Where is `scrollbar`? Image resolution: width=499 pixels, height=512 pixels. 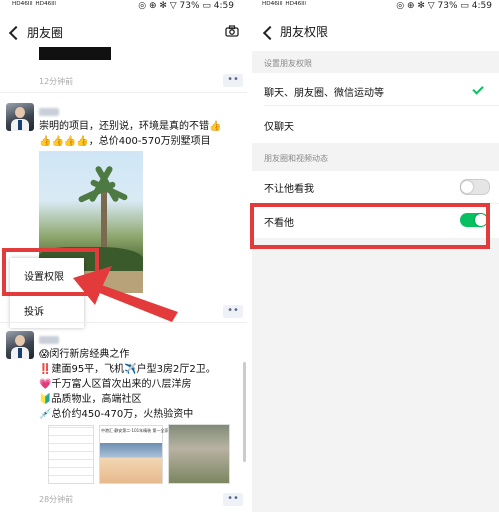
scrollbar is located at coordinates (244, 412).